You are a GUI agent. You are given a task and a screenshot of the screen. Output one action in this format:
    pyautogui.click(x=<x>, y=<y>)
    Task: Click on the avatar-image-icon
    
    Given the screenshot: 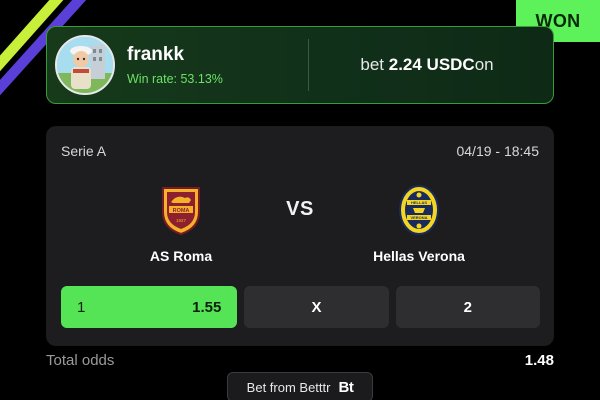 What is the action you would take?
    pyautogui.click(x=85, y=65)
    